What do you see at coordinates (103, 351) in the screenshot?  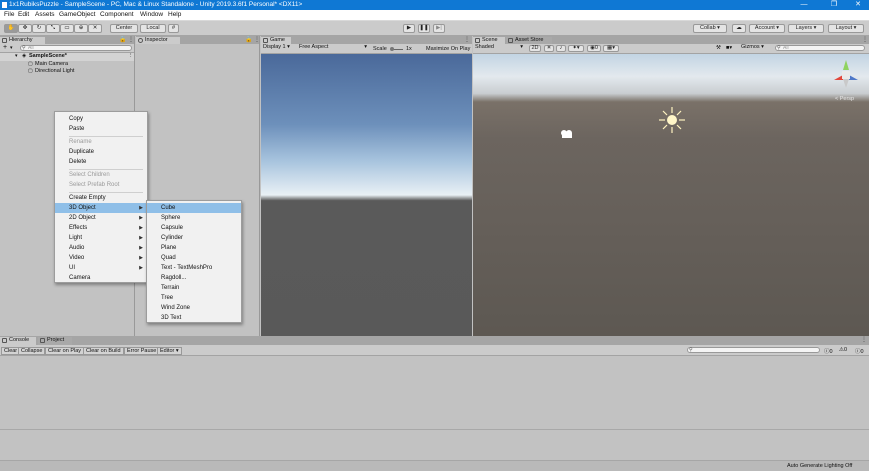 I see `clear-on-build-button: Clear on Build` at bounding box center [103, 351].